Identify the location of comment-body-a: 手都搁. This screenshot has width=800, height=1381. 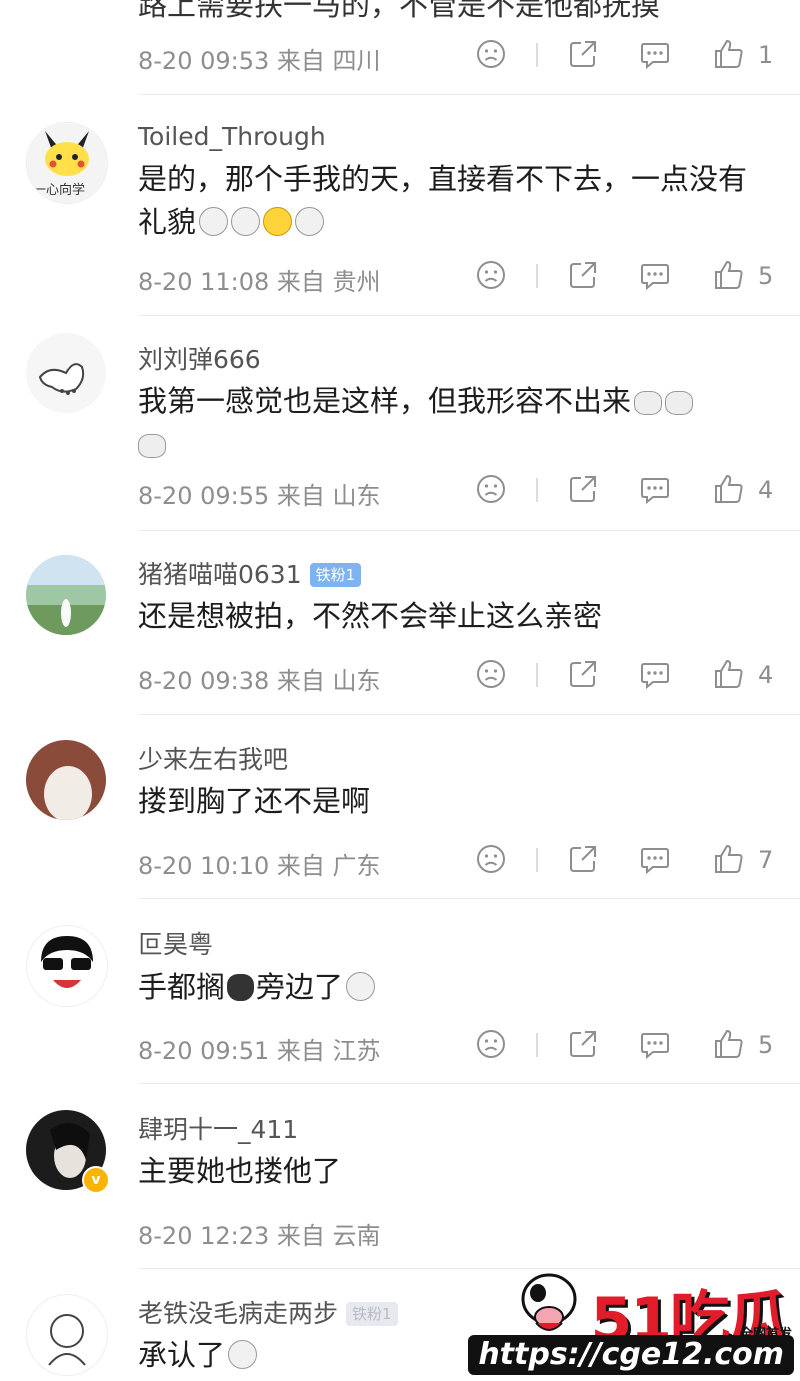
(182, 987).